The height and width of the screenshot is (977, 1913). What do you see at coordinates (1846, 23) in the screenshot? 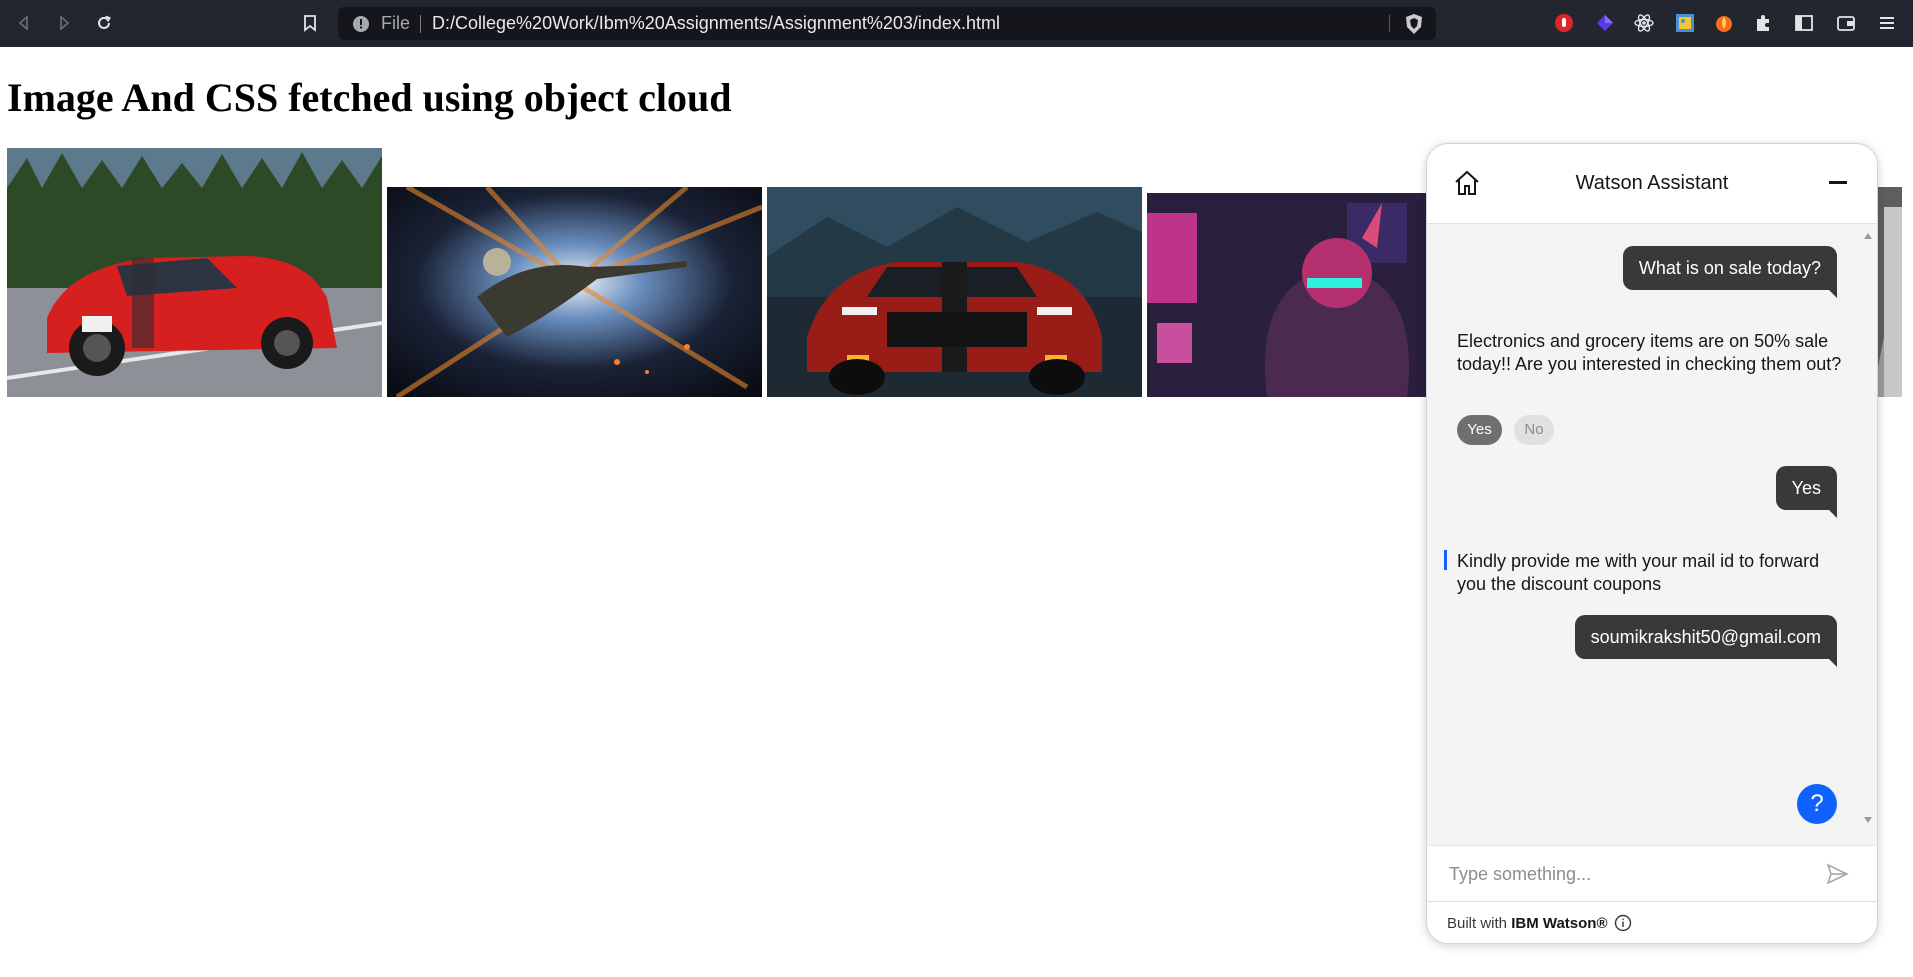
I see `wallet-icon` at bounding box center [1846, 23].